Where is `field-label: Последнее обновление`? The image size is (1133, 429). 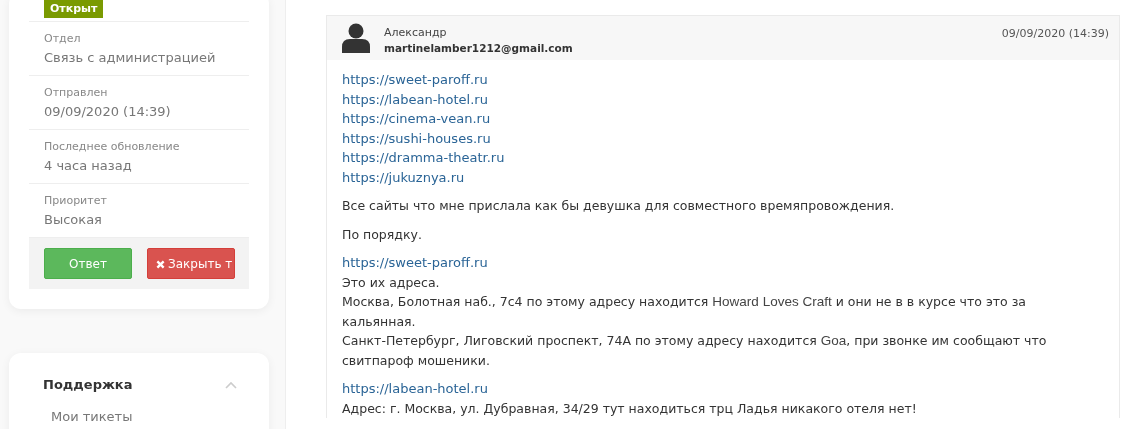
field-label: Последнее обновление is located at coordinates (112, 147).